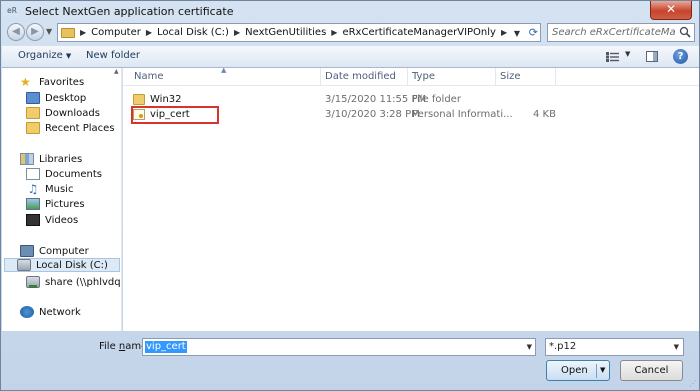 Image resolution: width=700 pixels, height=391 pixels. What do you see at coordinates (360, 76) in the screenshot?
I see `column-header-date-modified: Date modified` at bounding box center [360, 76].